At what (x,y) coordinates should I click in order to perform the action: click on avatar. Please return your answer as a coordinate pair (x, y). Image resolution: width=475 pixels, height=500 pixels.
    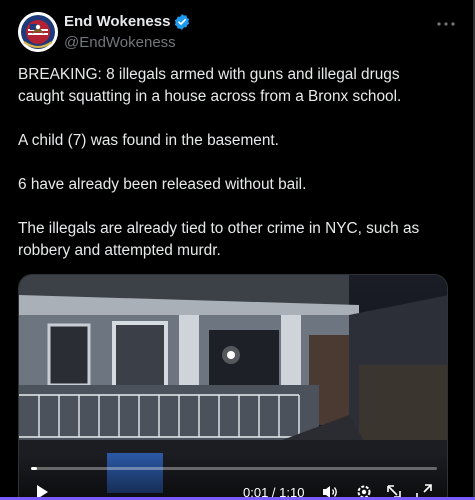
    Looking at the image, I should click on (38, 32).